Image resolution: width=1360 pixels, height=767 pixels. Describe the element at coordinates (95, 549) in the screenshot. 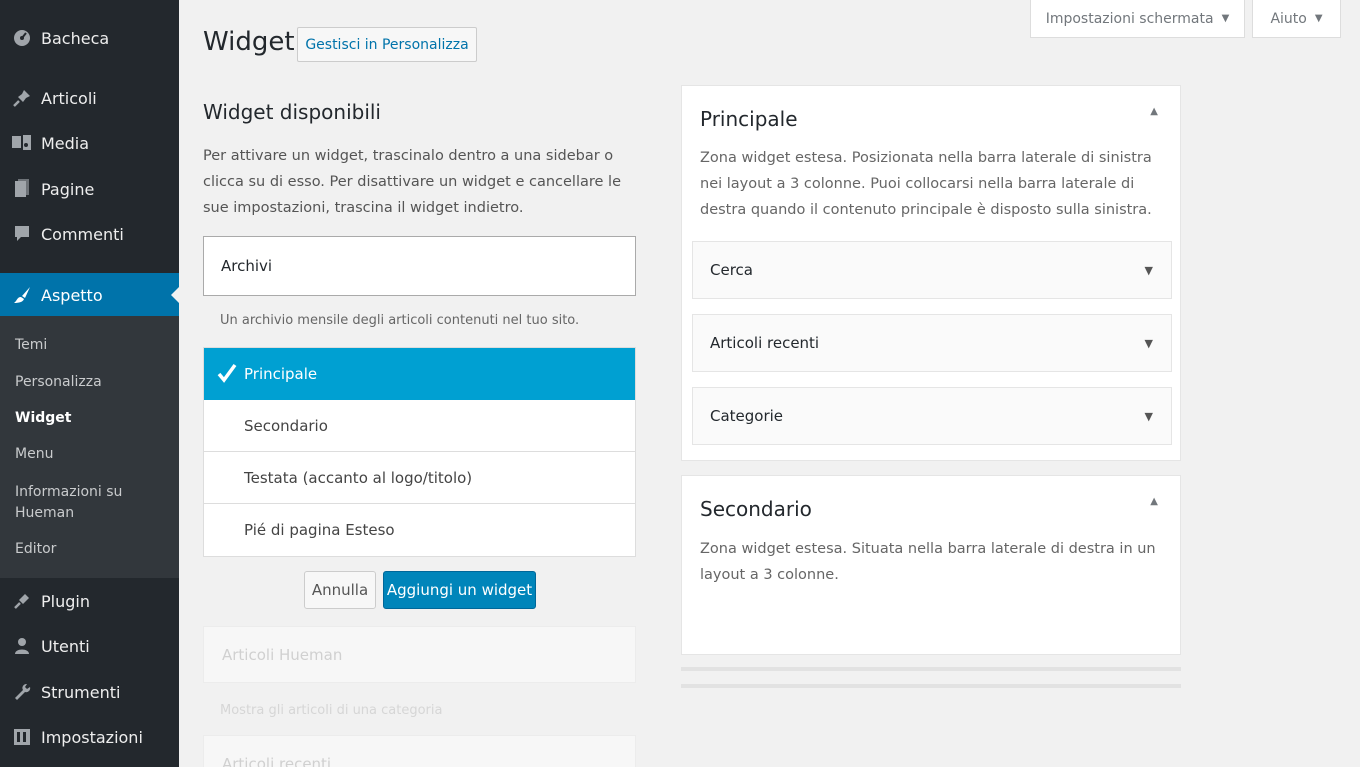

I see `submenu-item-editor: Editor` at that location.